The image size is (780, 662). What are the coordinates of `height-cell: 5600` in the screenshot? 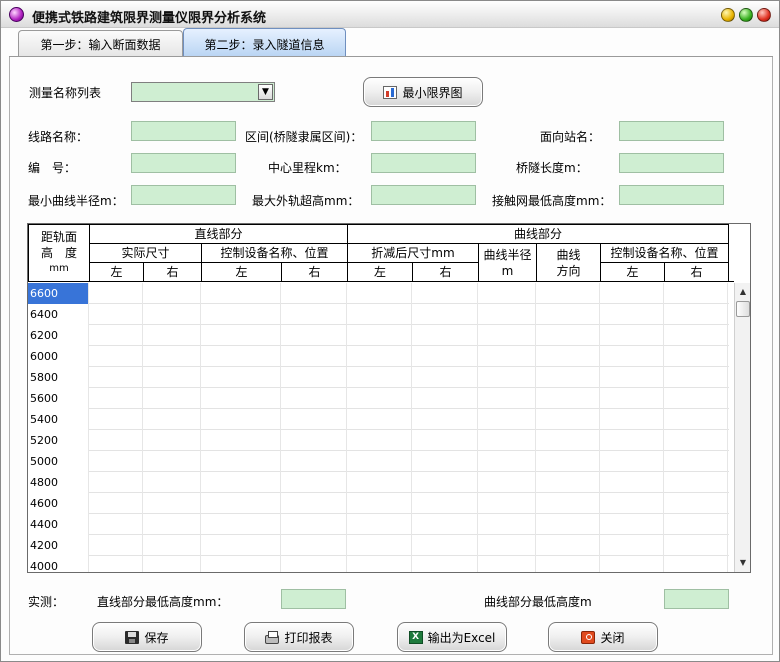 It's located at (58, 398).